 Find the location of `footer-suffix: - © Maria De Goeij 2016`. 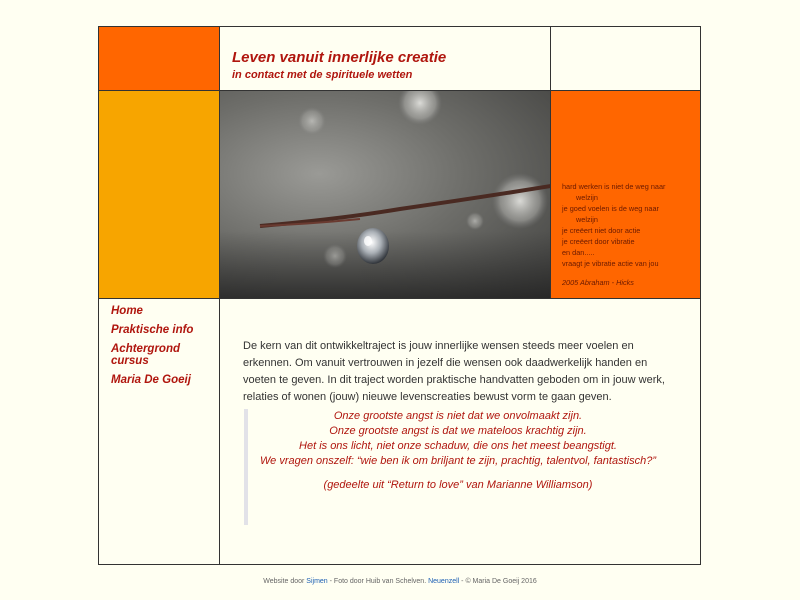

footer-suffix: - © Maria De Goeij 2016 is located at coordinates (498, 581).